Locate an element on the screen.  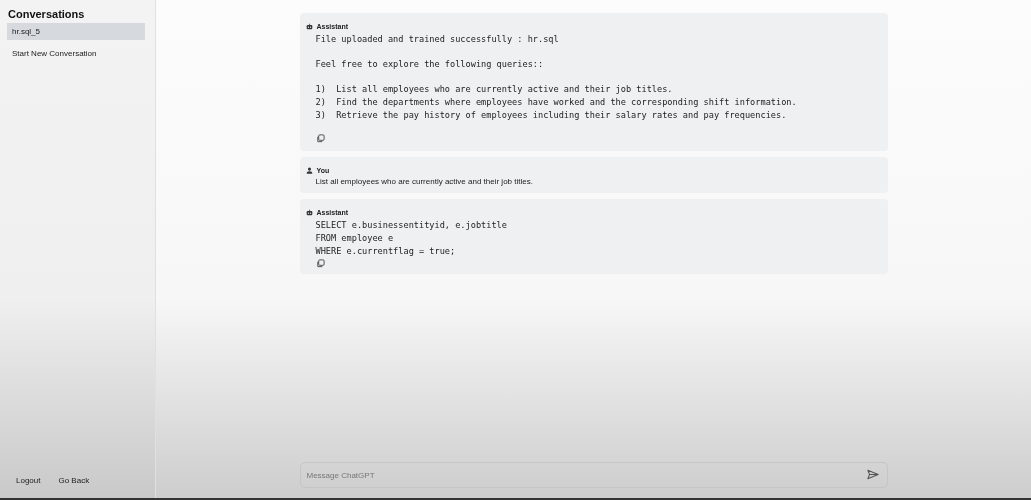
footer-link: Go Back is located at coordinates (74, 480).